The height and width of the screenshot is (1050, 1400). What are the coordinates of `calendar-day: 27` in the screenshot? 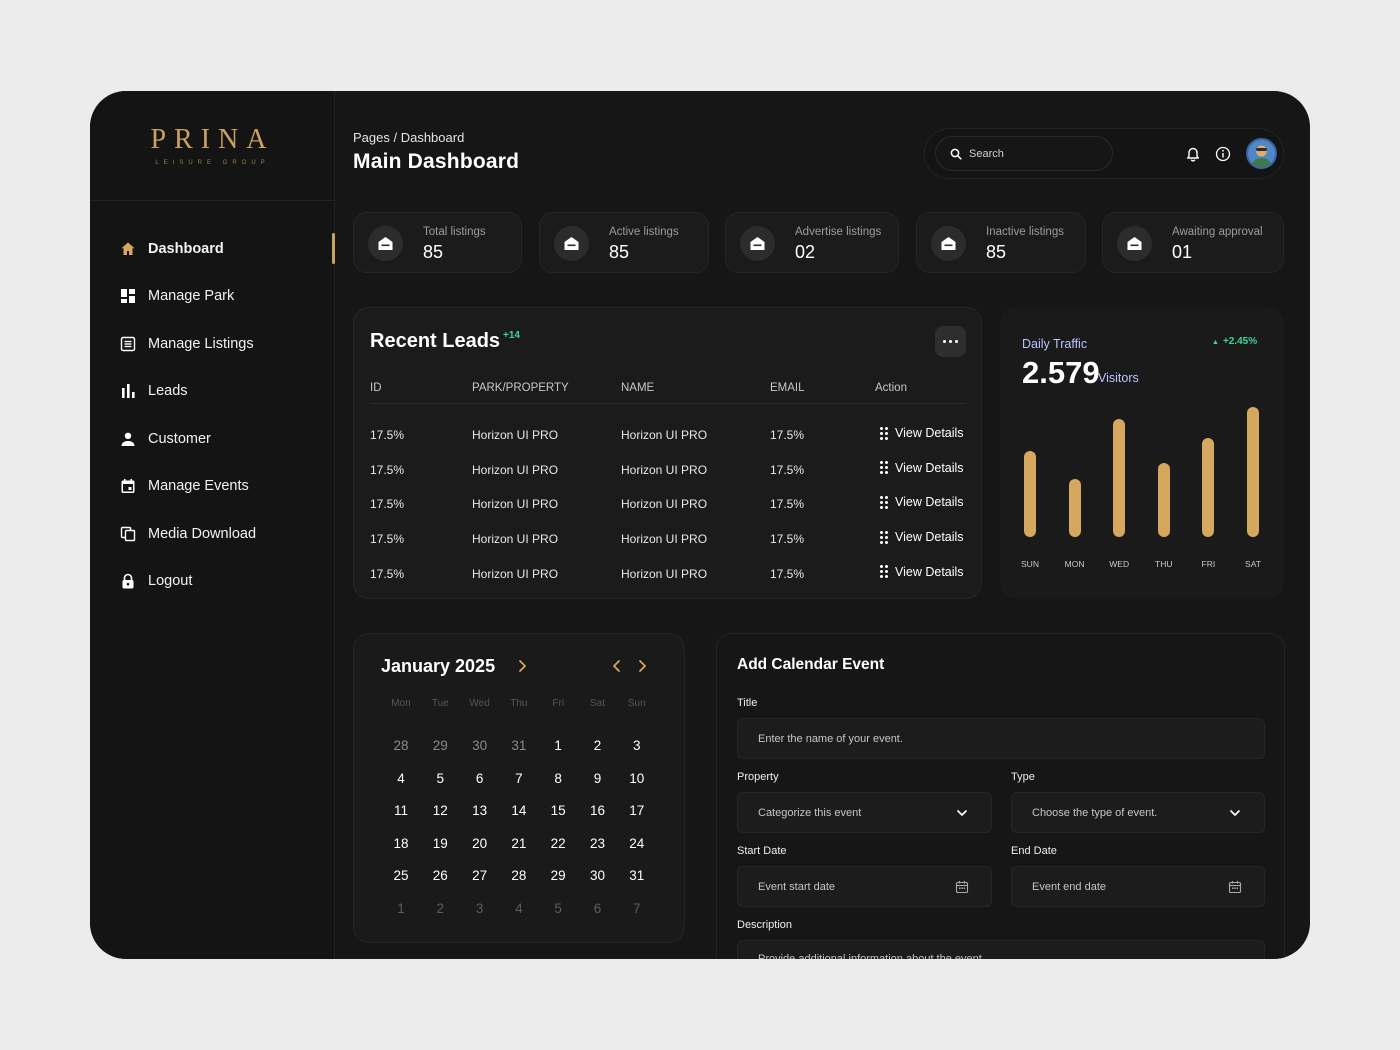 It's located at (480, 875).